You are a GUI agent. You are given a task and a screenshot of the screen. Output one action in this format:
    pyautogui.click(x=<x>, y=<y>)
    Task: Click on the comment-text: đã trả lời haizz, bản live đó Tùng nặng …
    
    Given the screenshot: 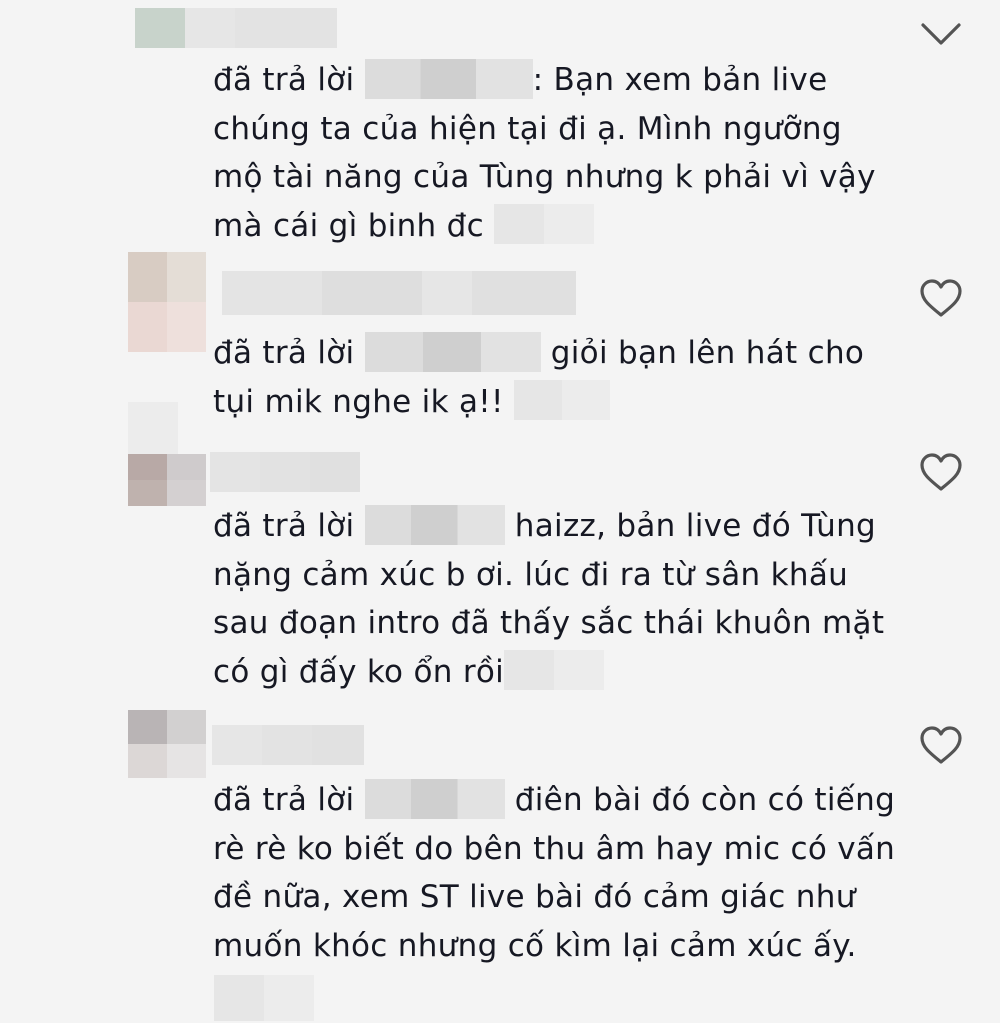 What is the action you would take?
    pyautogui.click(x=563, y=599)
    